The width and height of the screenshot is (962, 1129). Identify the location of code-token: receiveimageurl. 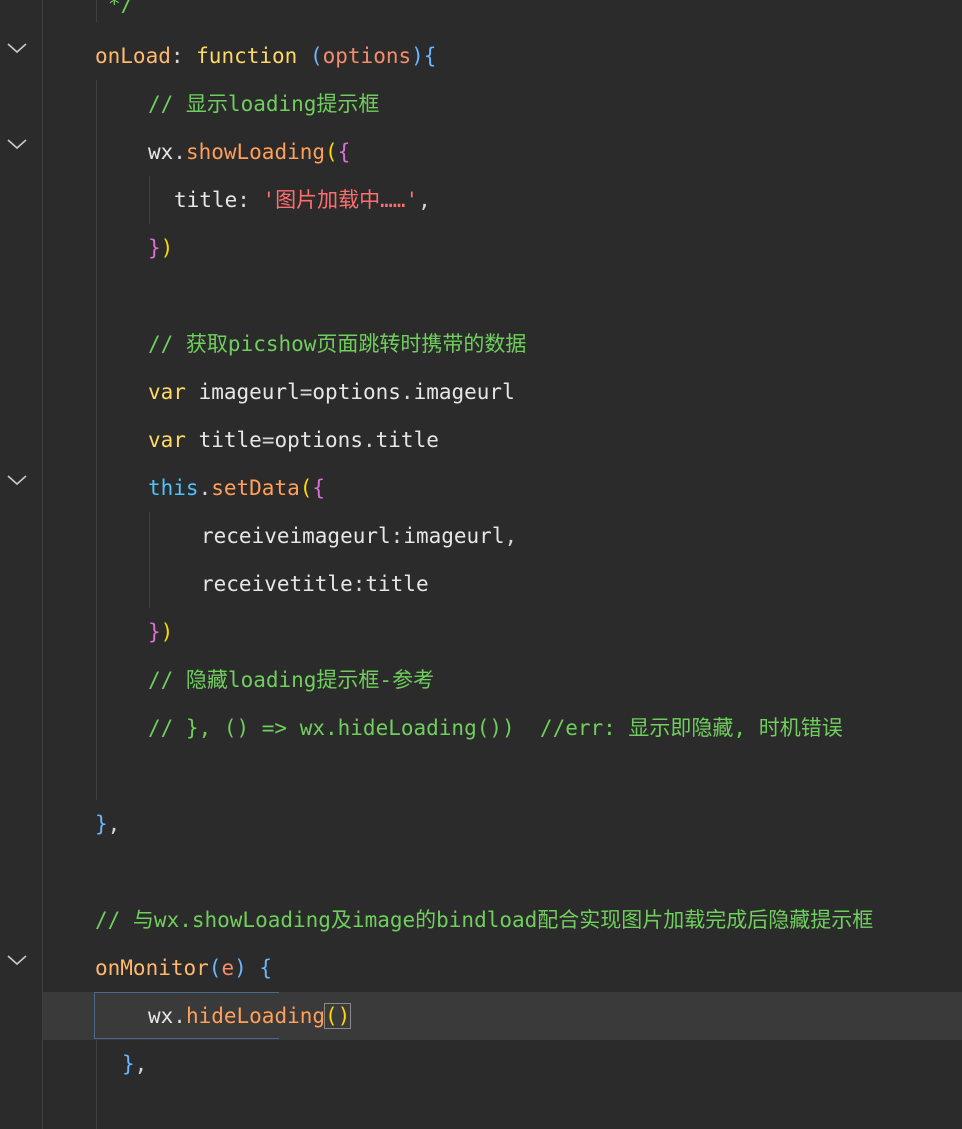
(296, 536).